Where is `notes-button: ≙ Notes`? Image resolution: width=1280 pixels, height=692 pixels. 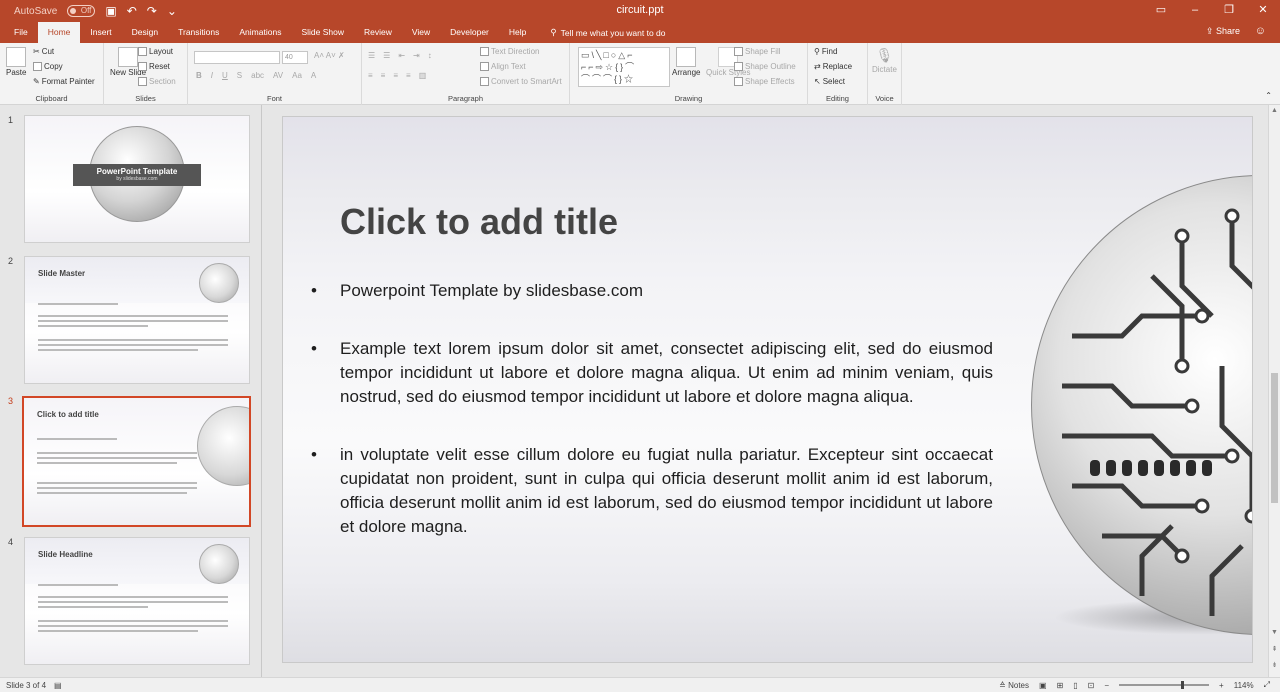 notes-button: ≙ Notes is located at coordinates (1014, 685).